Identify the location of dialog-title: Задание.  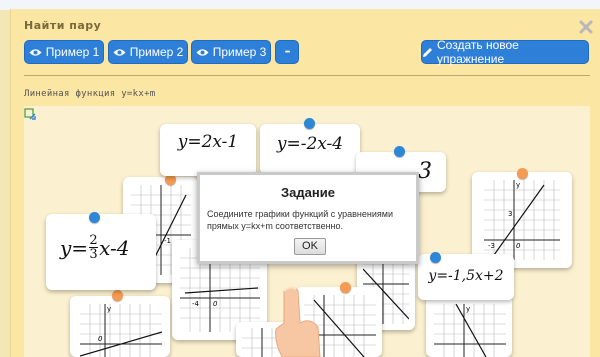
(308, 192).